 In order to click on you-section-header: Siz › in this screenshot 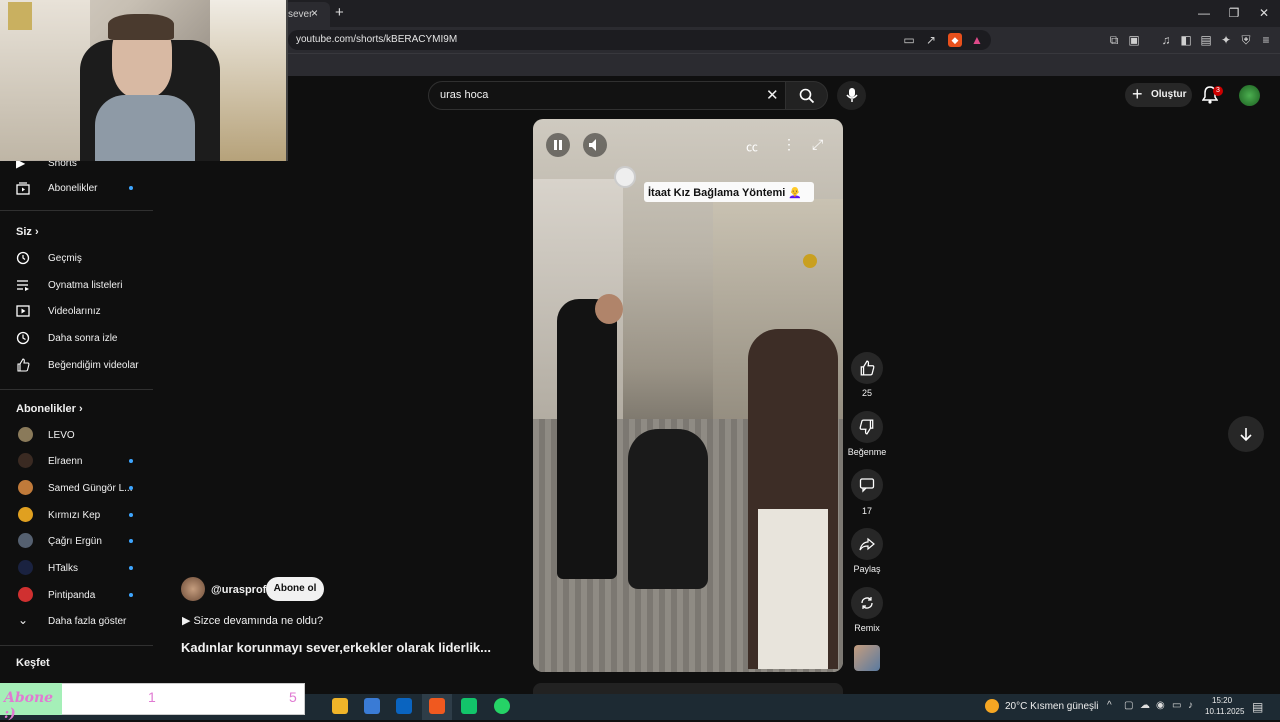, I will do `click(27, 232)`.